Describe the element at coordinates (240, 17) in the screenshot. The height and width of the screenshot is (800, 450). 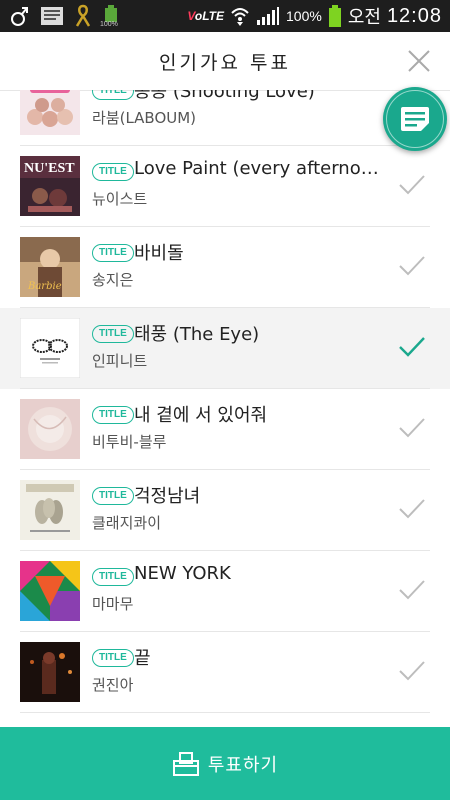
I see `wifi-icon` at that location.